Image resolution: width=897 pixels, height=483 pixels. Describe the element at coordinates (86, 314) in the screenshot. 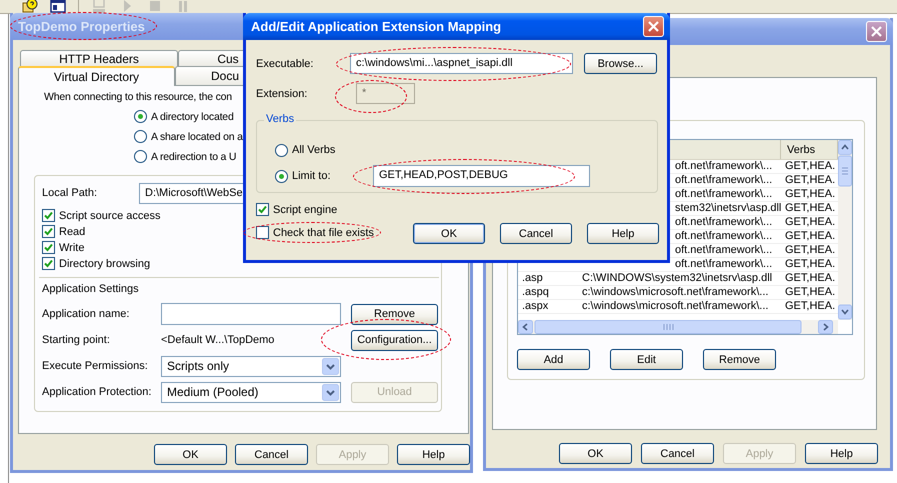

I see `field-label: Application name:` at that location.